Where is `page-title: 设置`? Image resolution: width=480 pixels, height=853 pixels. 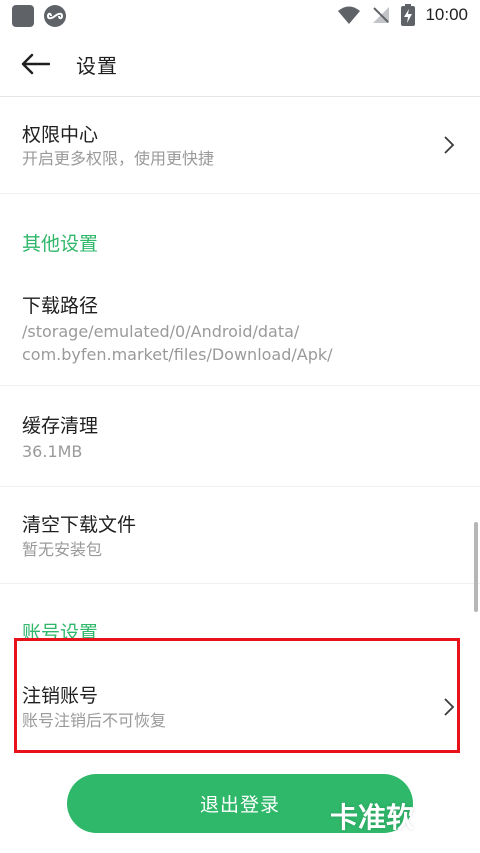
page-title: 设置 is located at coordinates (97, 66).